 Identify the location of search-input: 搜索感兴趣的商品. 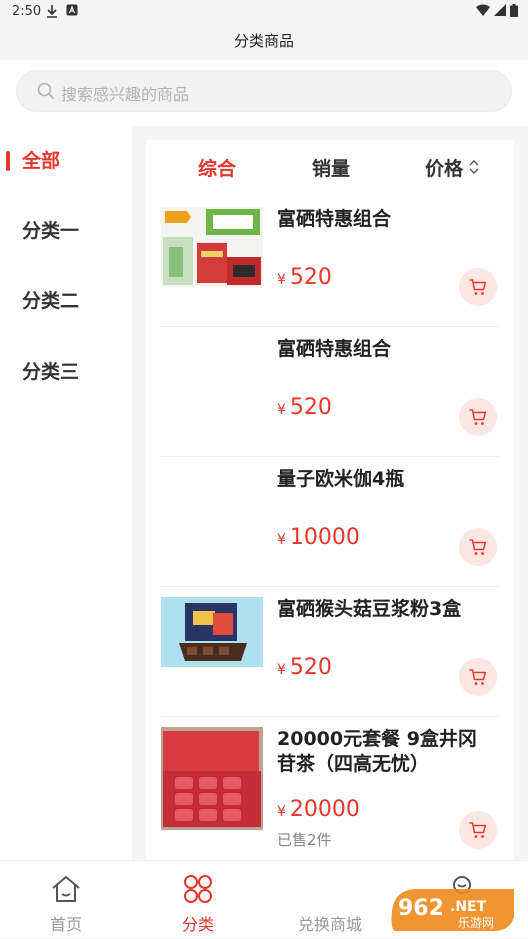
(264, 91).